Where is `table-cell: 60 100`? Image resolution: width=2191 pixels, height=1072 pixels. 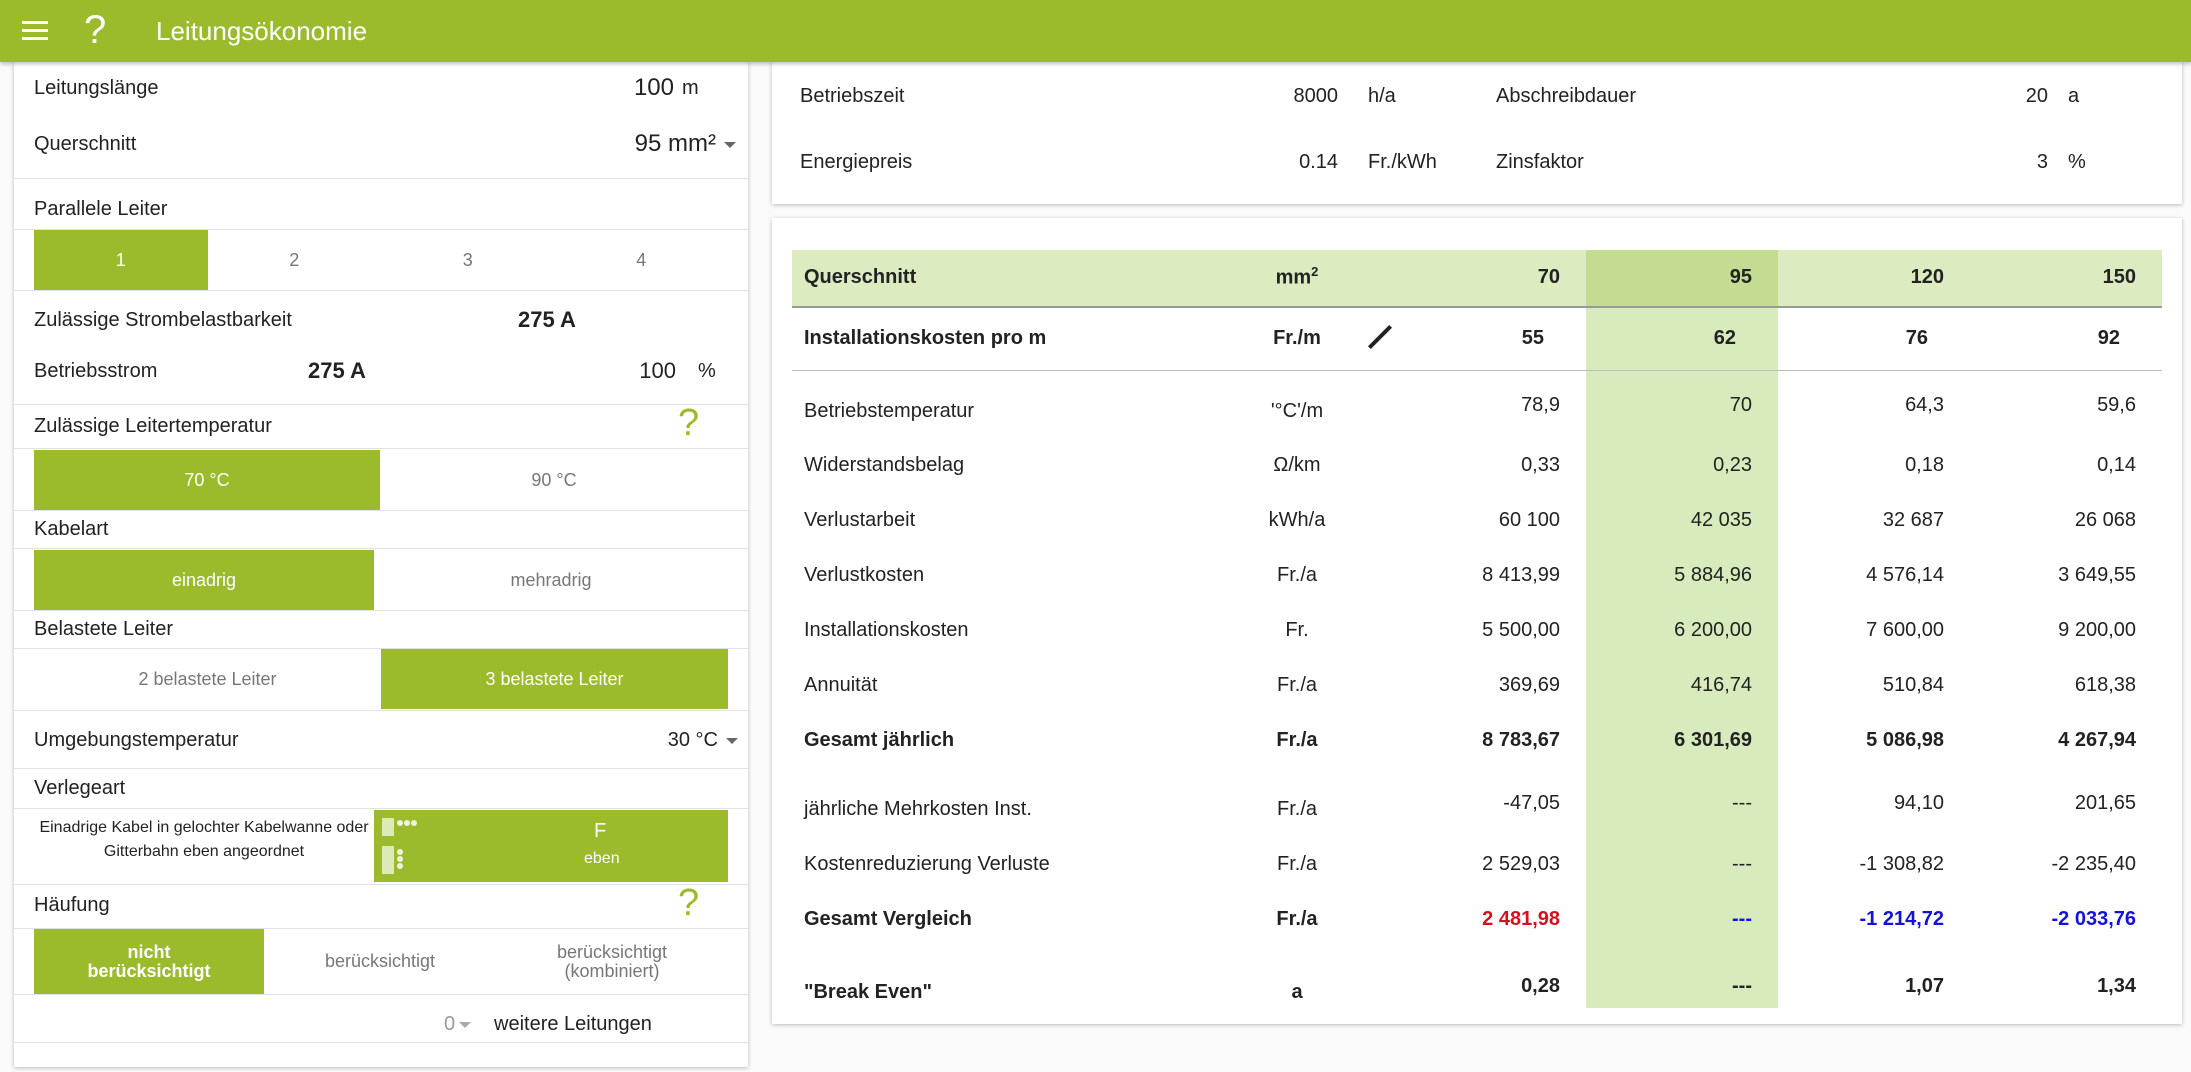
table-cell: 60 100 is located at coordinates (1529, 520).